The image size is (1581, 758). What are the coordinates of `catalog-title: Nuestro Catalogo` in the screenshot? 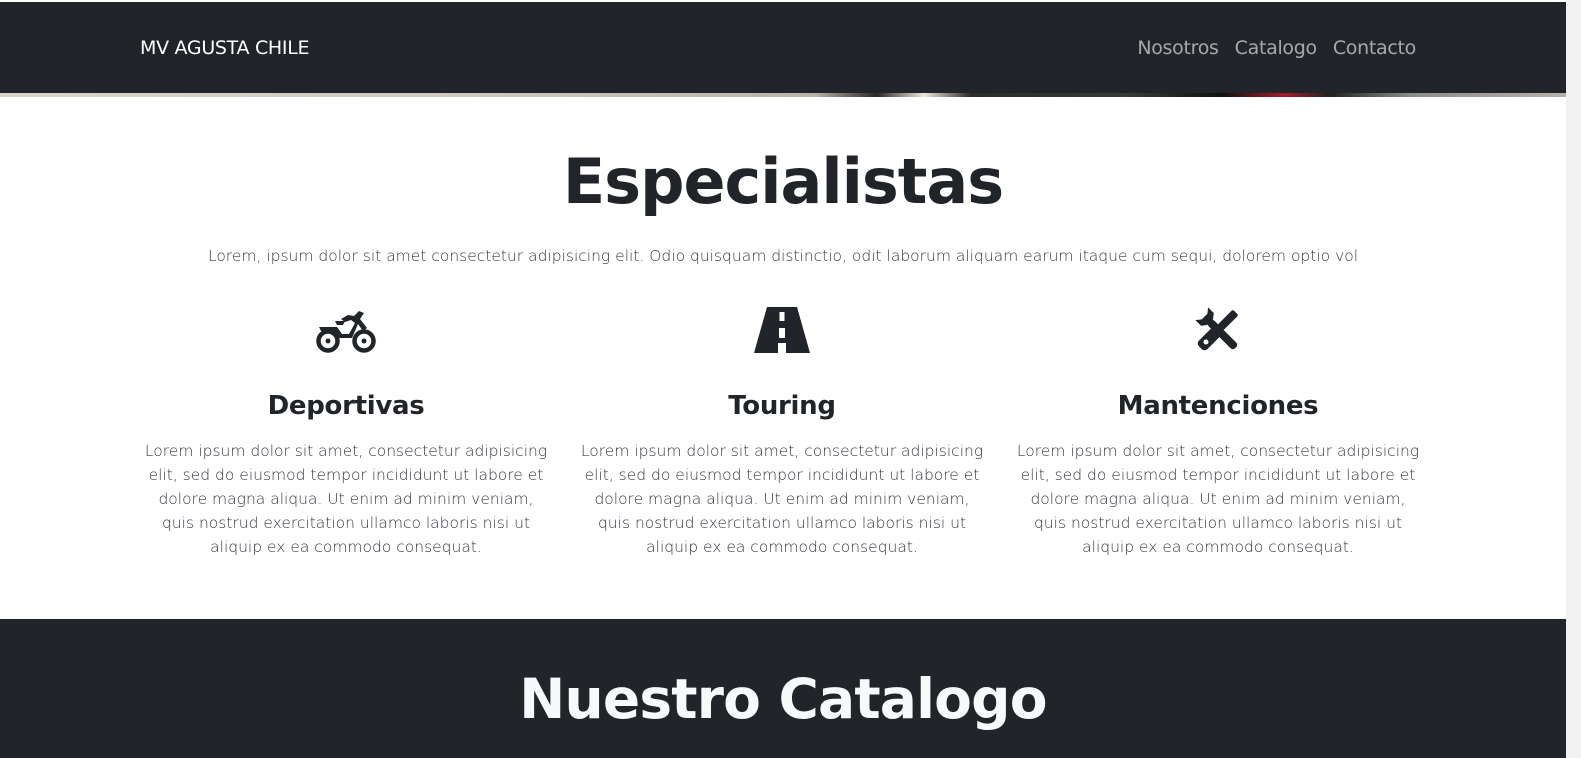 It's located at (783, 699).